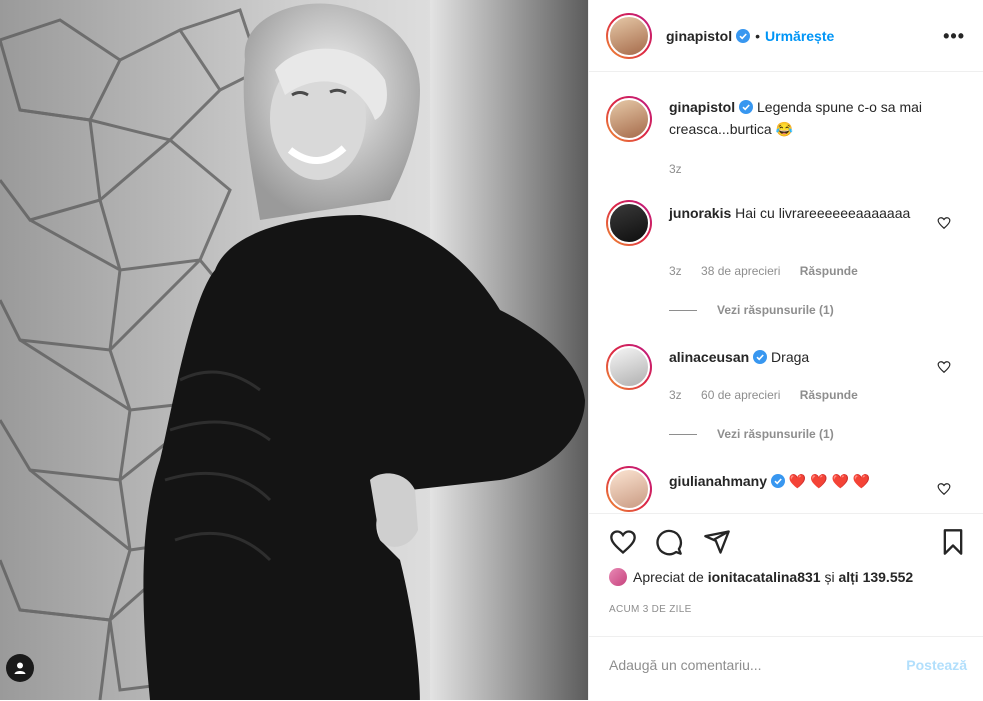  What do you see at coordinates (823, 213) in the screenshot?
I see `comment-body: Hai cu livrareeeeeeaaaaaaa` at bounding box center [823, 213].